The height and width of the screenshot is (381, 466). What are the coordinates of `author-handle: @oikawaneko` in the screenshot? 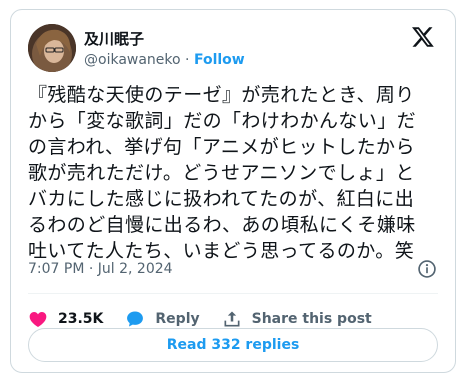 It's located at (132, 60).